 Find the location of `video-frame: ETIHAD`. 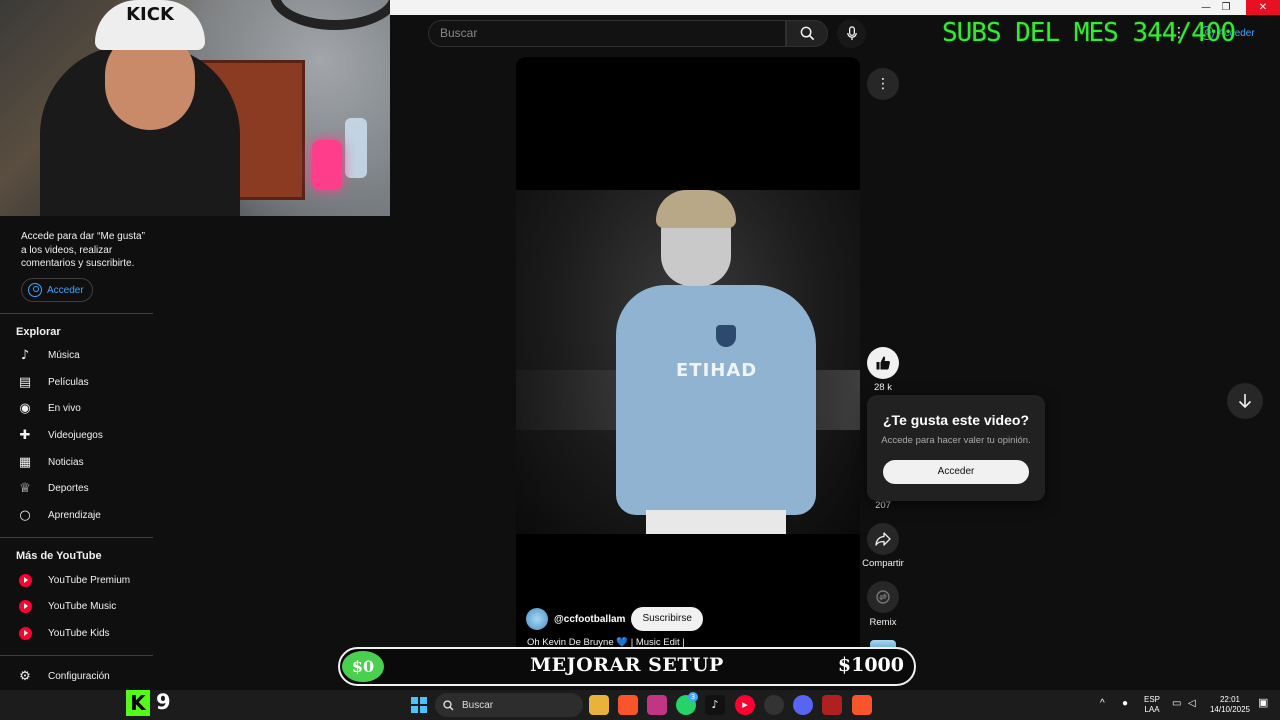

video-frame: ETIHAD is located at coordinates (688, 362).